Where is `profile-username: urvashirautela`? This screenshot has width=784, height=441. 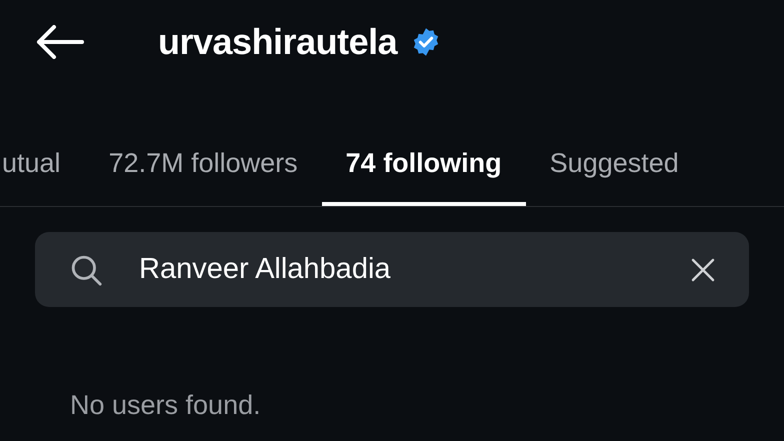 profile-username: urvashirautela is located at coordinates (278, 42).